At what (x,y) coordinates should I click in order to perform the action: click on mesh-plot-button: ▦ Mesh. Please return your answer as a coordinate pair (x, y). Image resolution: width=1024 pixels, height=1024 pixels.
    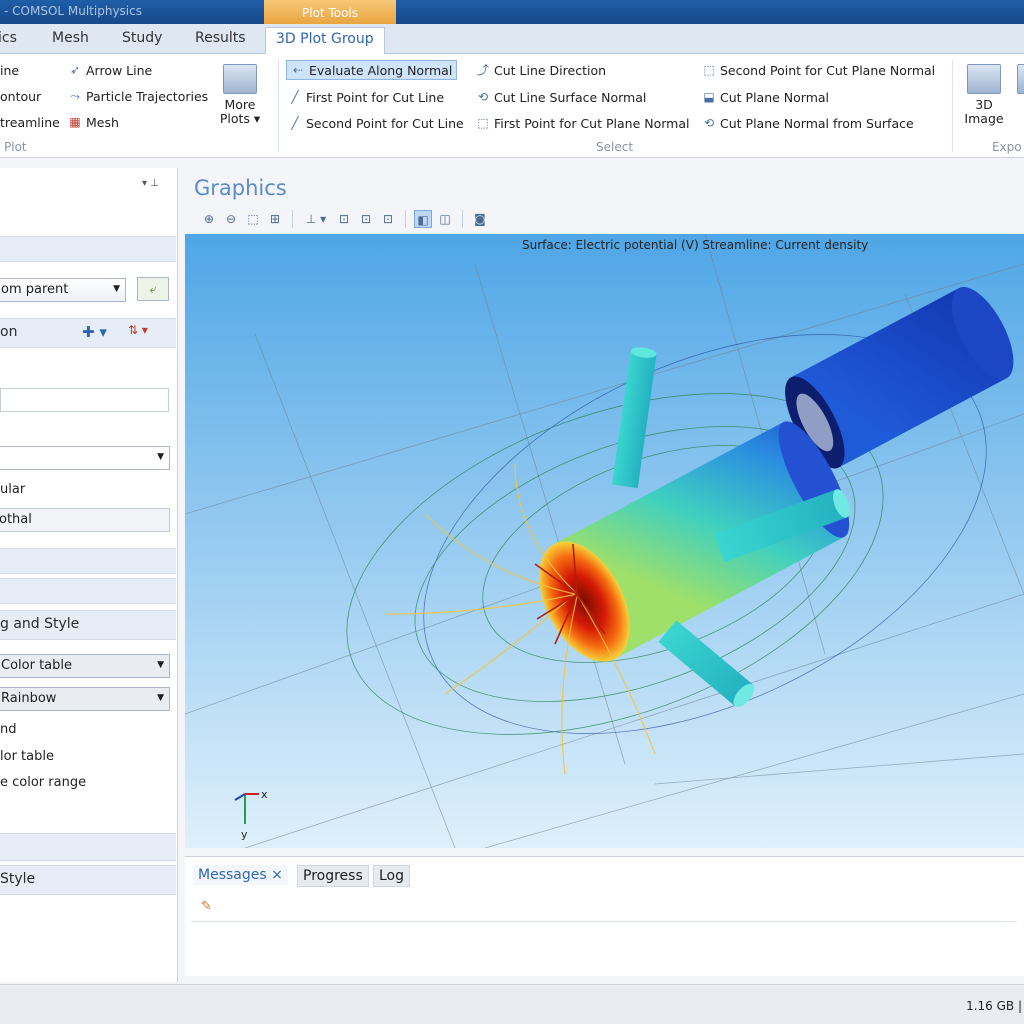
    Looking at the image, I should click on (93, 122).